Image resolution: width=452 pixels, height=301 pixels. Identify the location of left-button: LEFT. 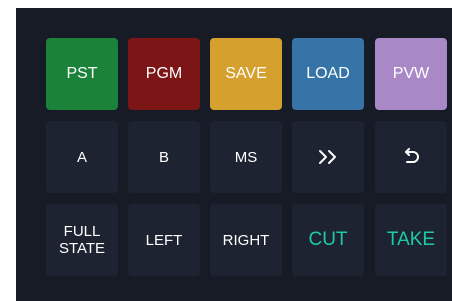
(164, 240).